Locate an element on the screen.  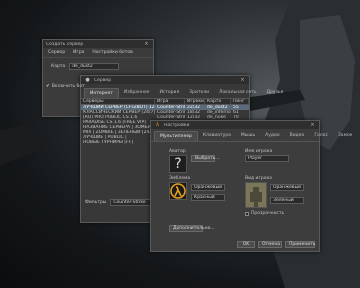
background-desk-art is located at coordinates (20, 145).